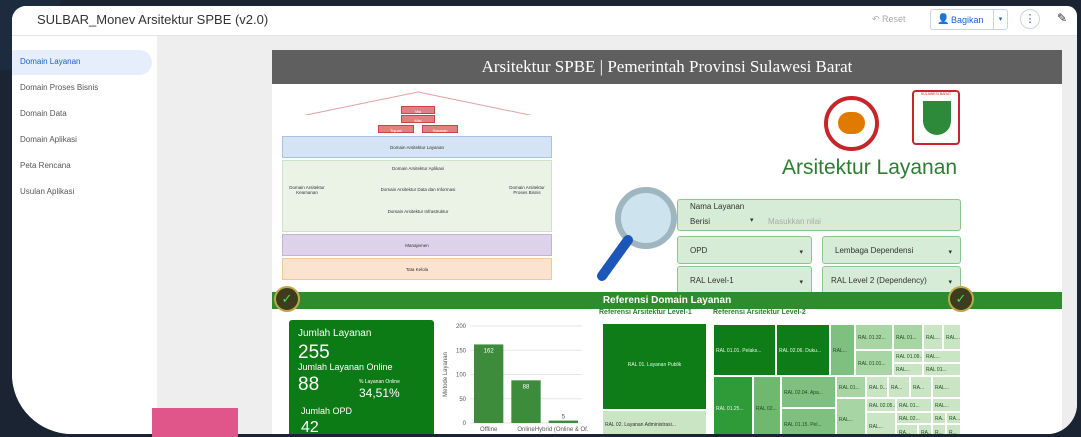  Describe the element at coordinates (794, 221) in the screenshot. I see `nama-layanan-input: Masukkan nilai` at that location.